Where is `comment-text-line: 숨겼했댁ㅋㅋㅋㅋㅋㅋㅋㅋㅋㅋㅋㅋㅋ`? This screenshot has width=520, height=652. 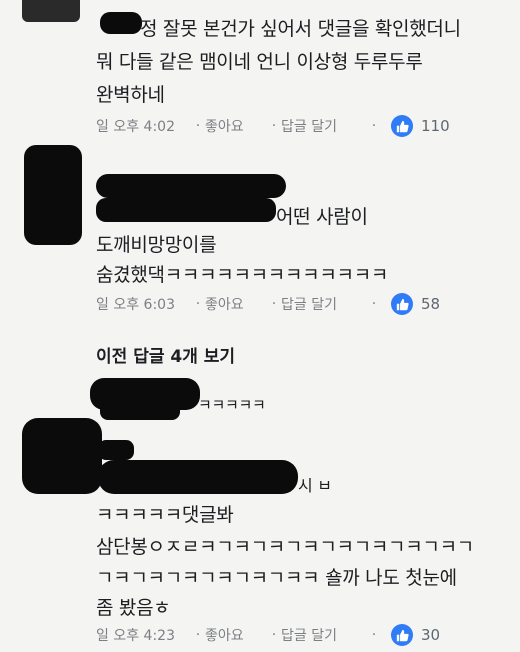
comment-text-line: 숨겼했댁ㅋㅋㅋㅋㅋㅋㅋㅋㅋㅋㅋㅋㅋ is located at coordinates (242, 275).